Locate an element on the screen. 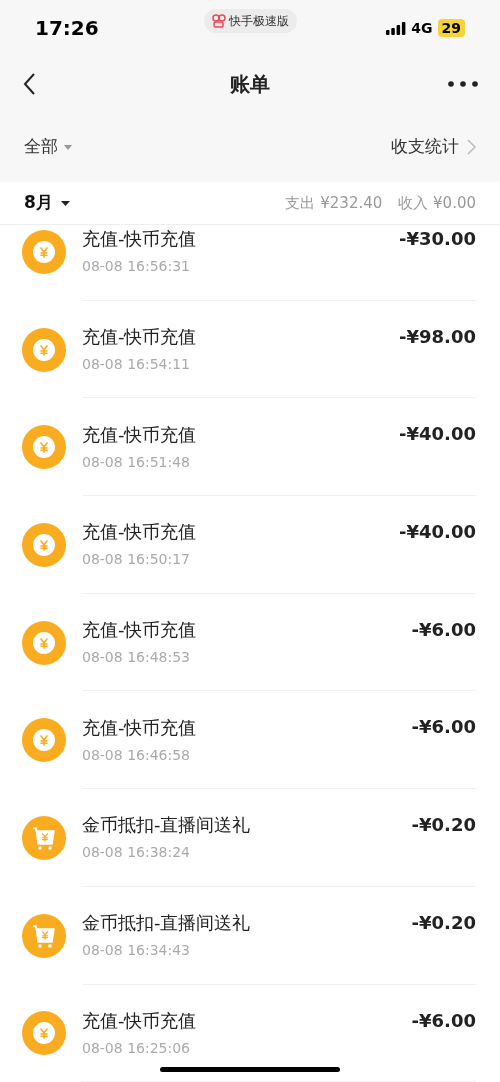 The height and width of the screenshot is (1082, 500). chevron-right-icon is located at coordinates (471, 147).